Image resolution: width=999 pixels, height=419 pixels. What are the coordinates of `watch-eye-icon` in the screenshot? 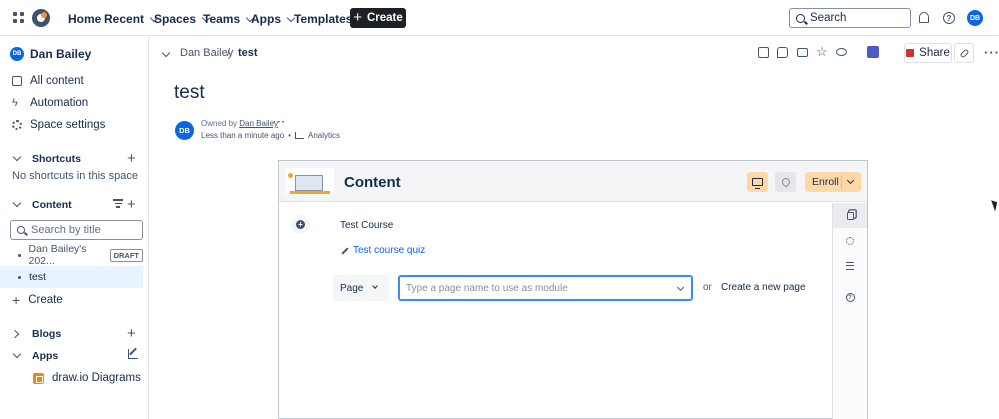 It's located at (841, 52).